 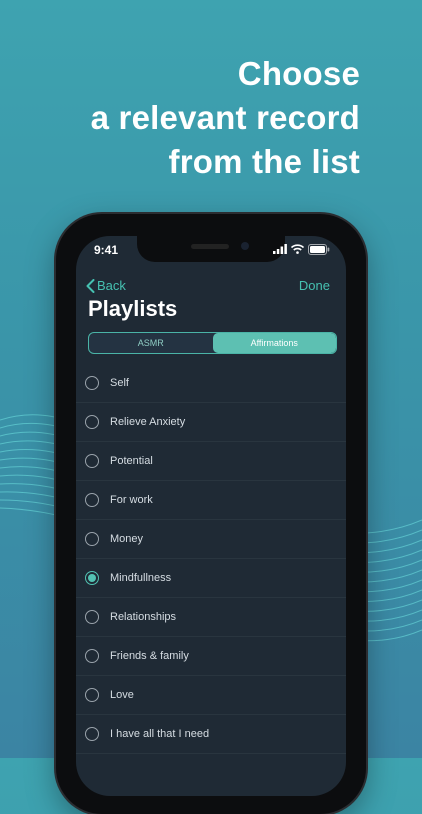 I want to click on headline-line-1: Choose, so click(x=298, y=73).